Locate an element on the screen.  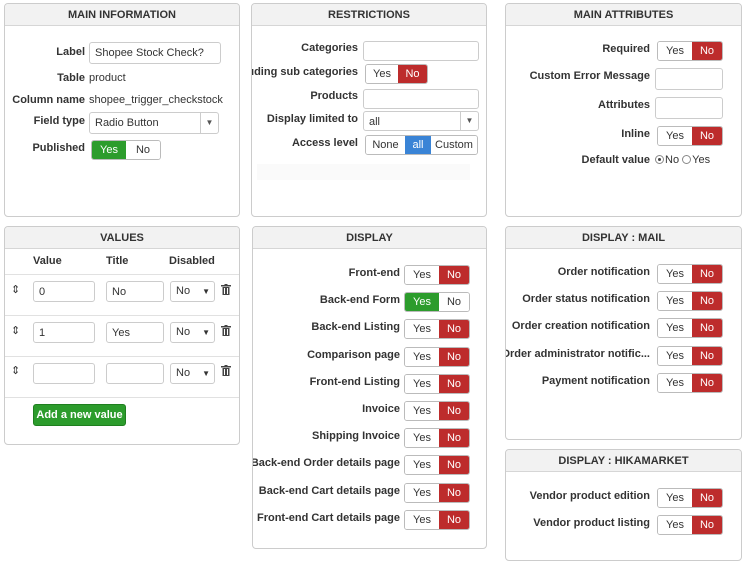
label-input: Shopee Stock Check? is located at coordinates (155, 53).